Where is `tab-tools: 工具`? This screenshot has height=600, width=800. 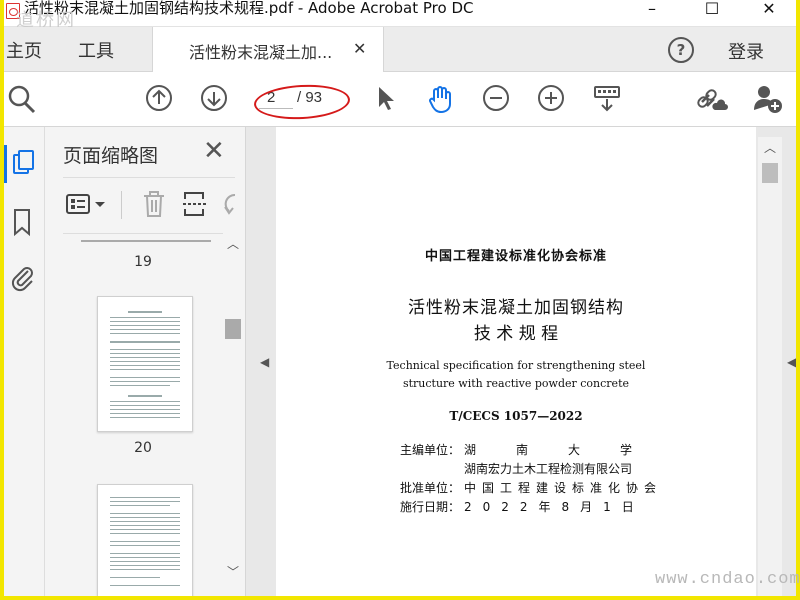
tab-tools: 工具 is located at coordinates (96, 50).